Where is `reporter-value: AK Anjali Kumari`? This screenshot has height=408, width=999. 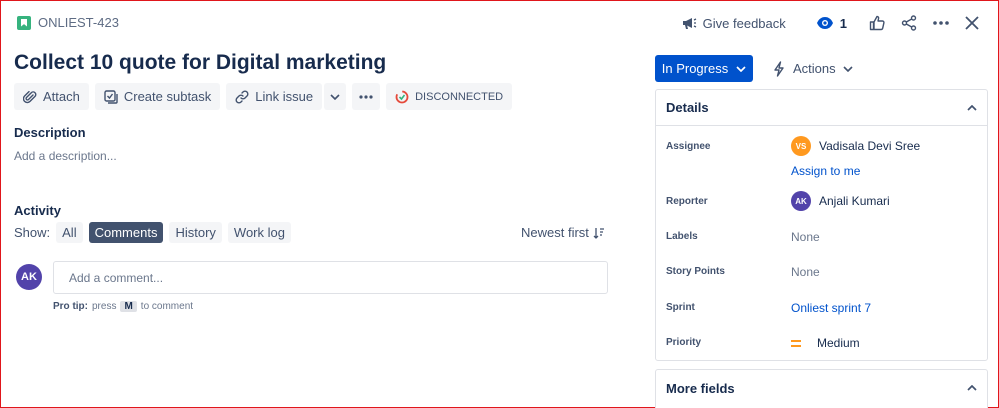
reporter-value: AK Anjali Kumari is located at coordinates (840, 201).